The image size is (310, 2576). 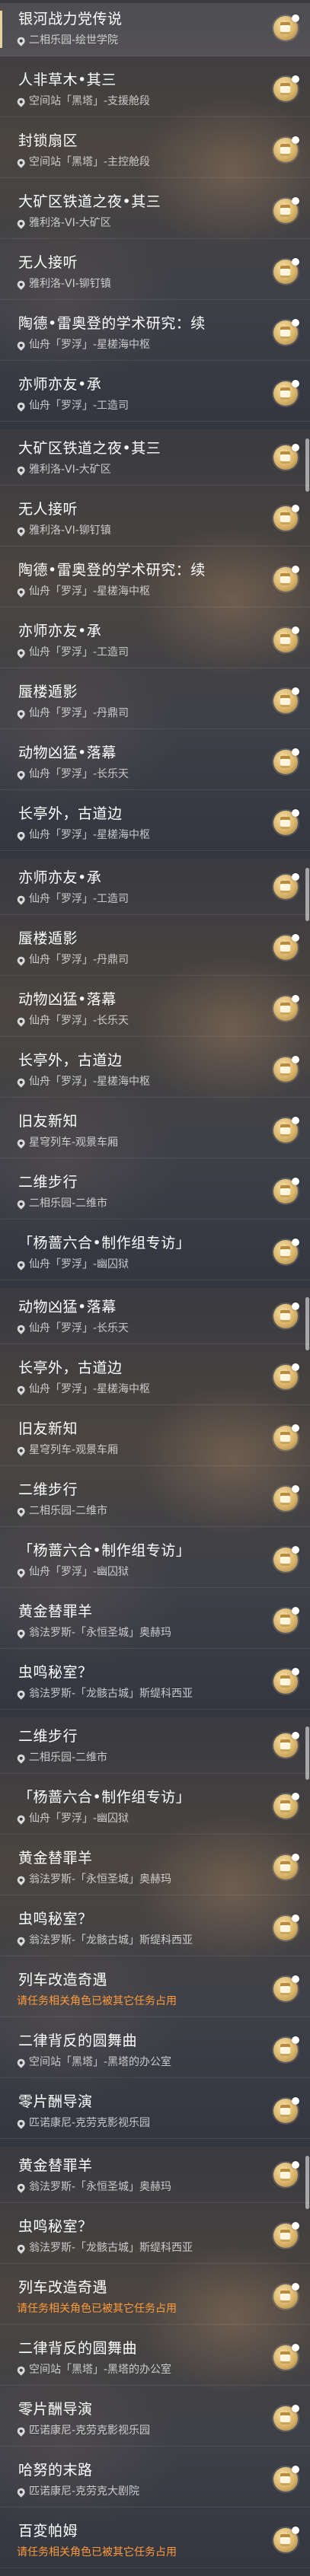 What do you see at coordinates (155, 273) in the screenshot?
I see `mission-row: 无人接听 雅利洛-VI-铆钉镇` at bounding box center [155, 273].